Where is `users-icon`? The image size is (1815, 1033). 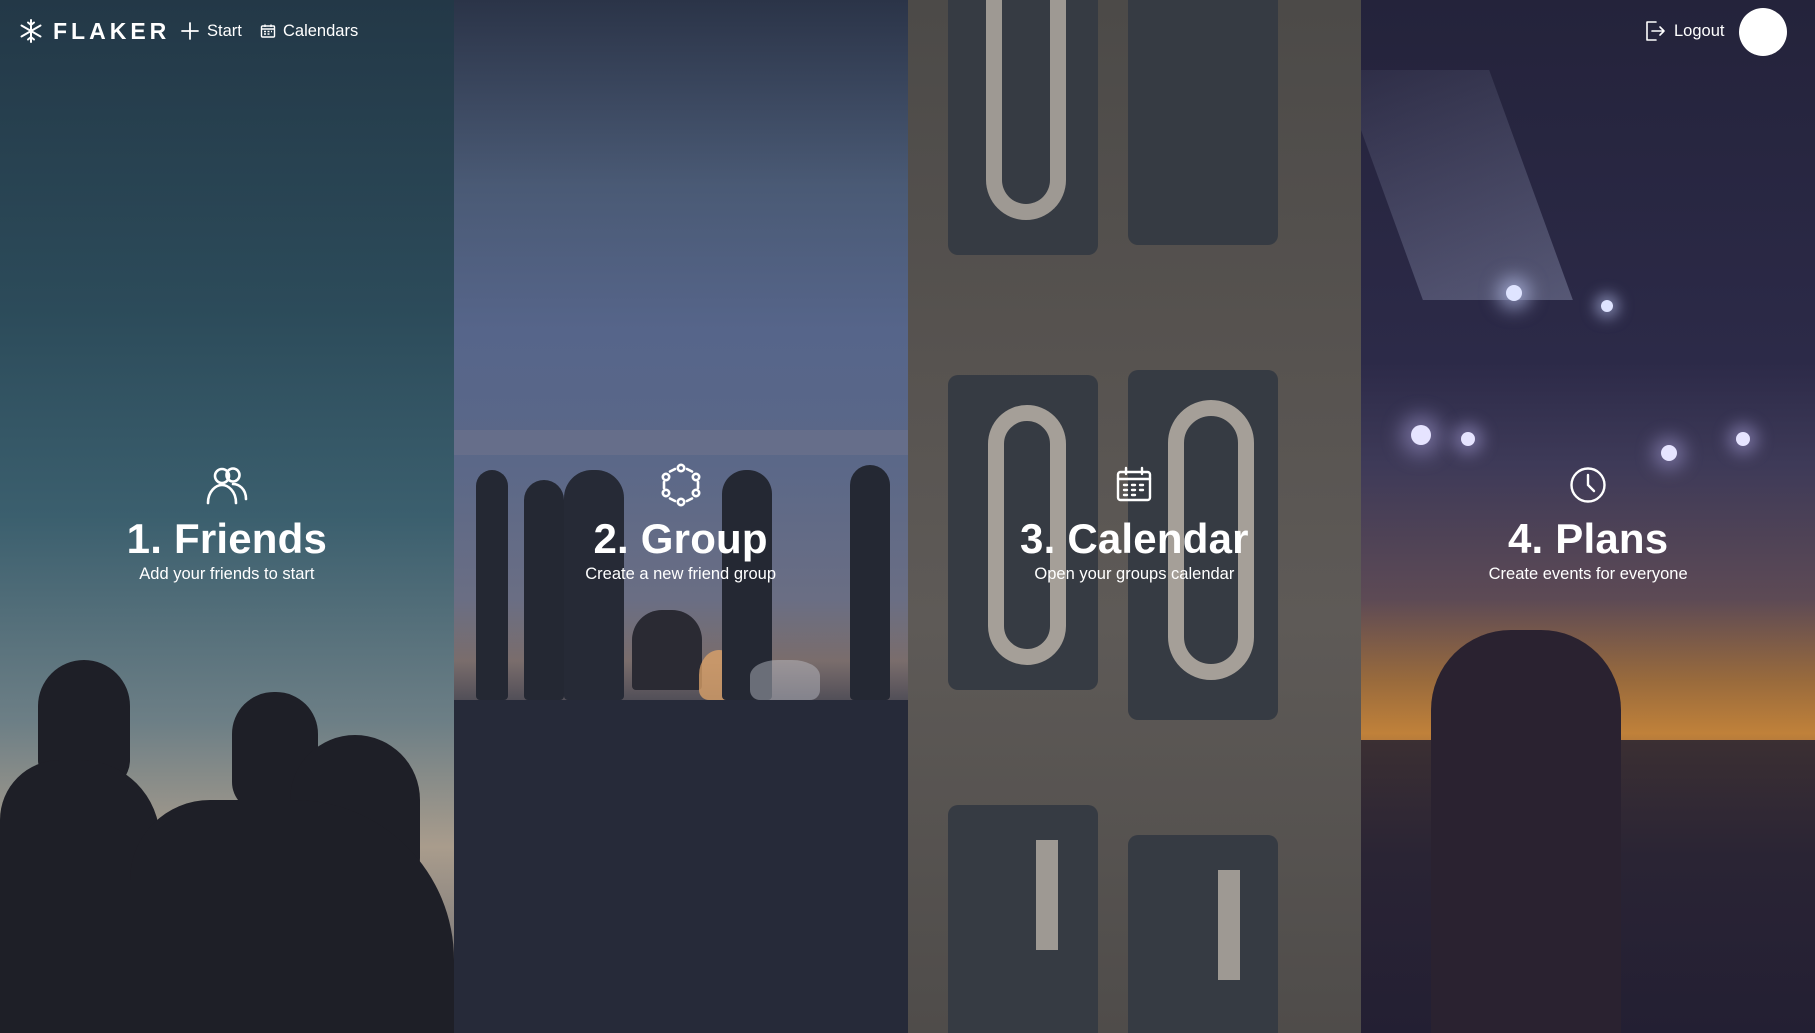
users-icon is located at coordinates (227, 486).